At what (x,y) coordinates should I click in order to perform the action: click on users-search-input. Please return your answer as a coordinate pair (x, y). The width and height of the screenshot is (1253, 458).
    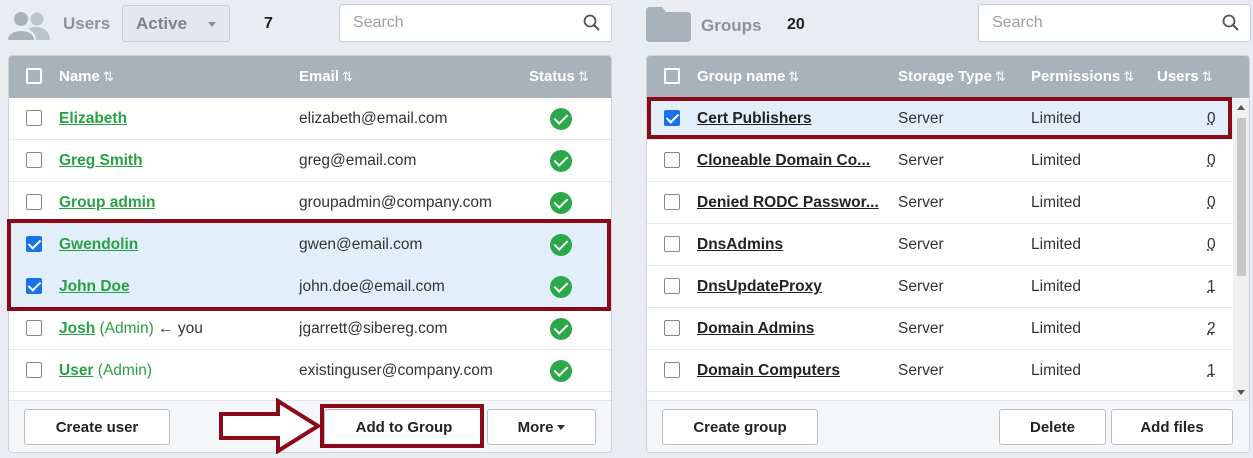
    Looking at the image, I should click on (475, 23).